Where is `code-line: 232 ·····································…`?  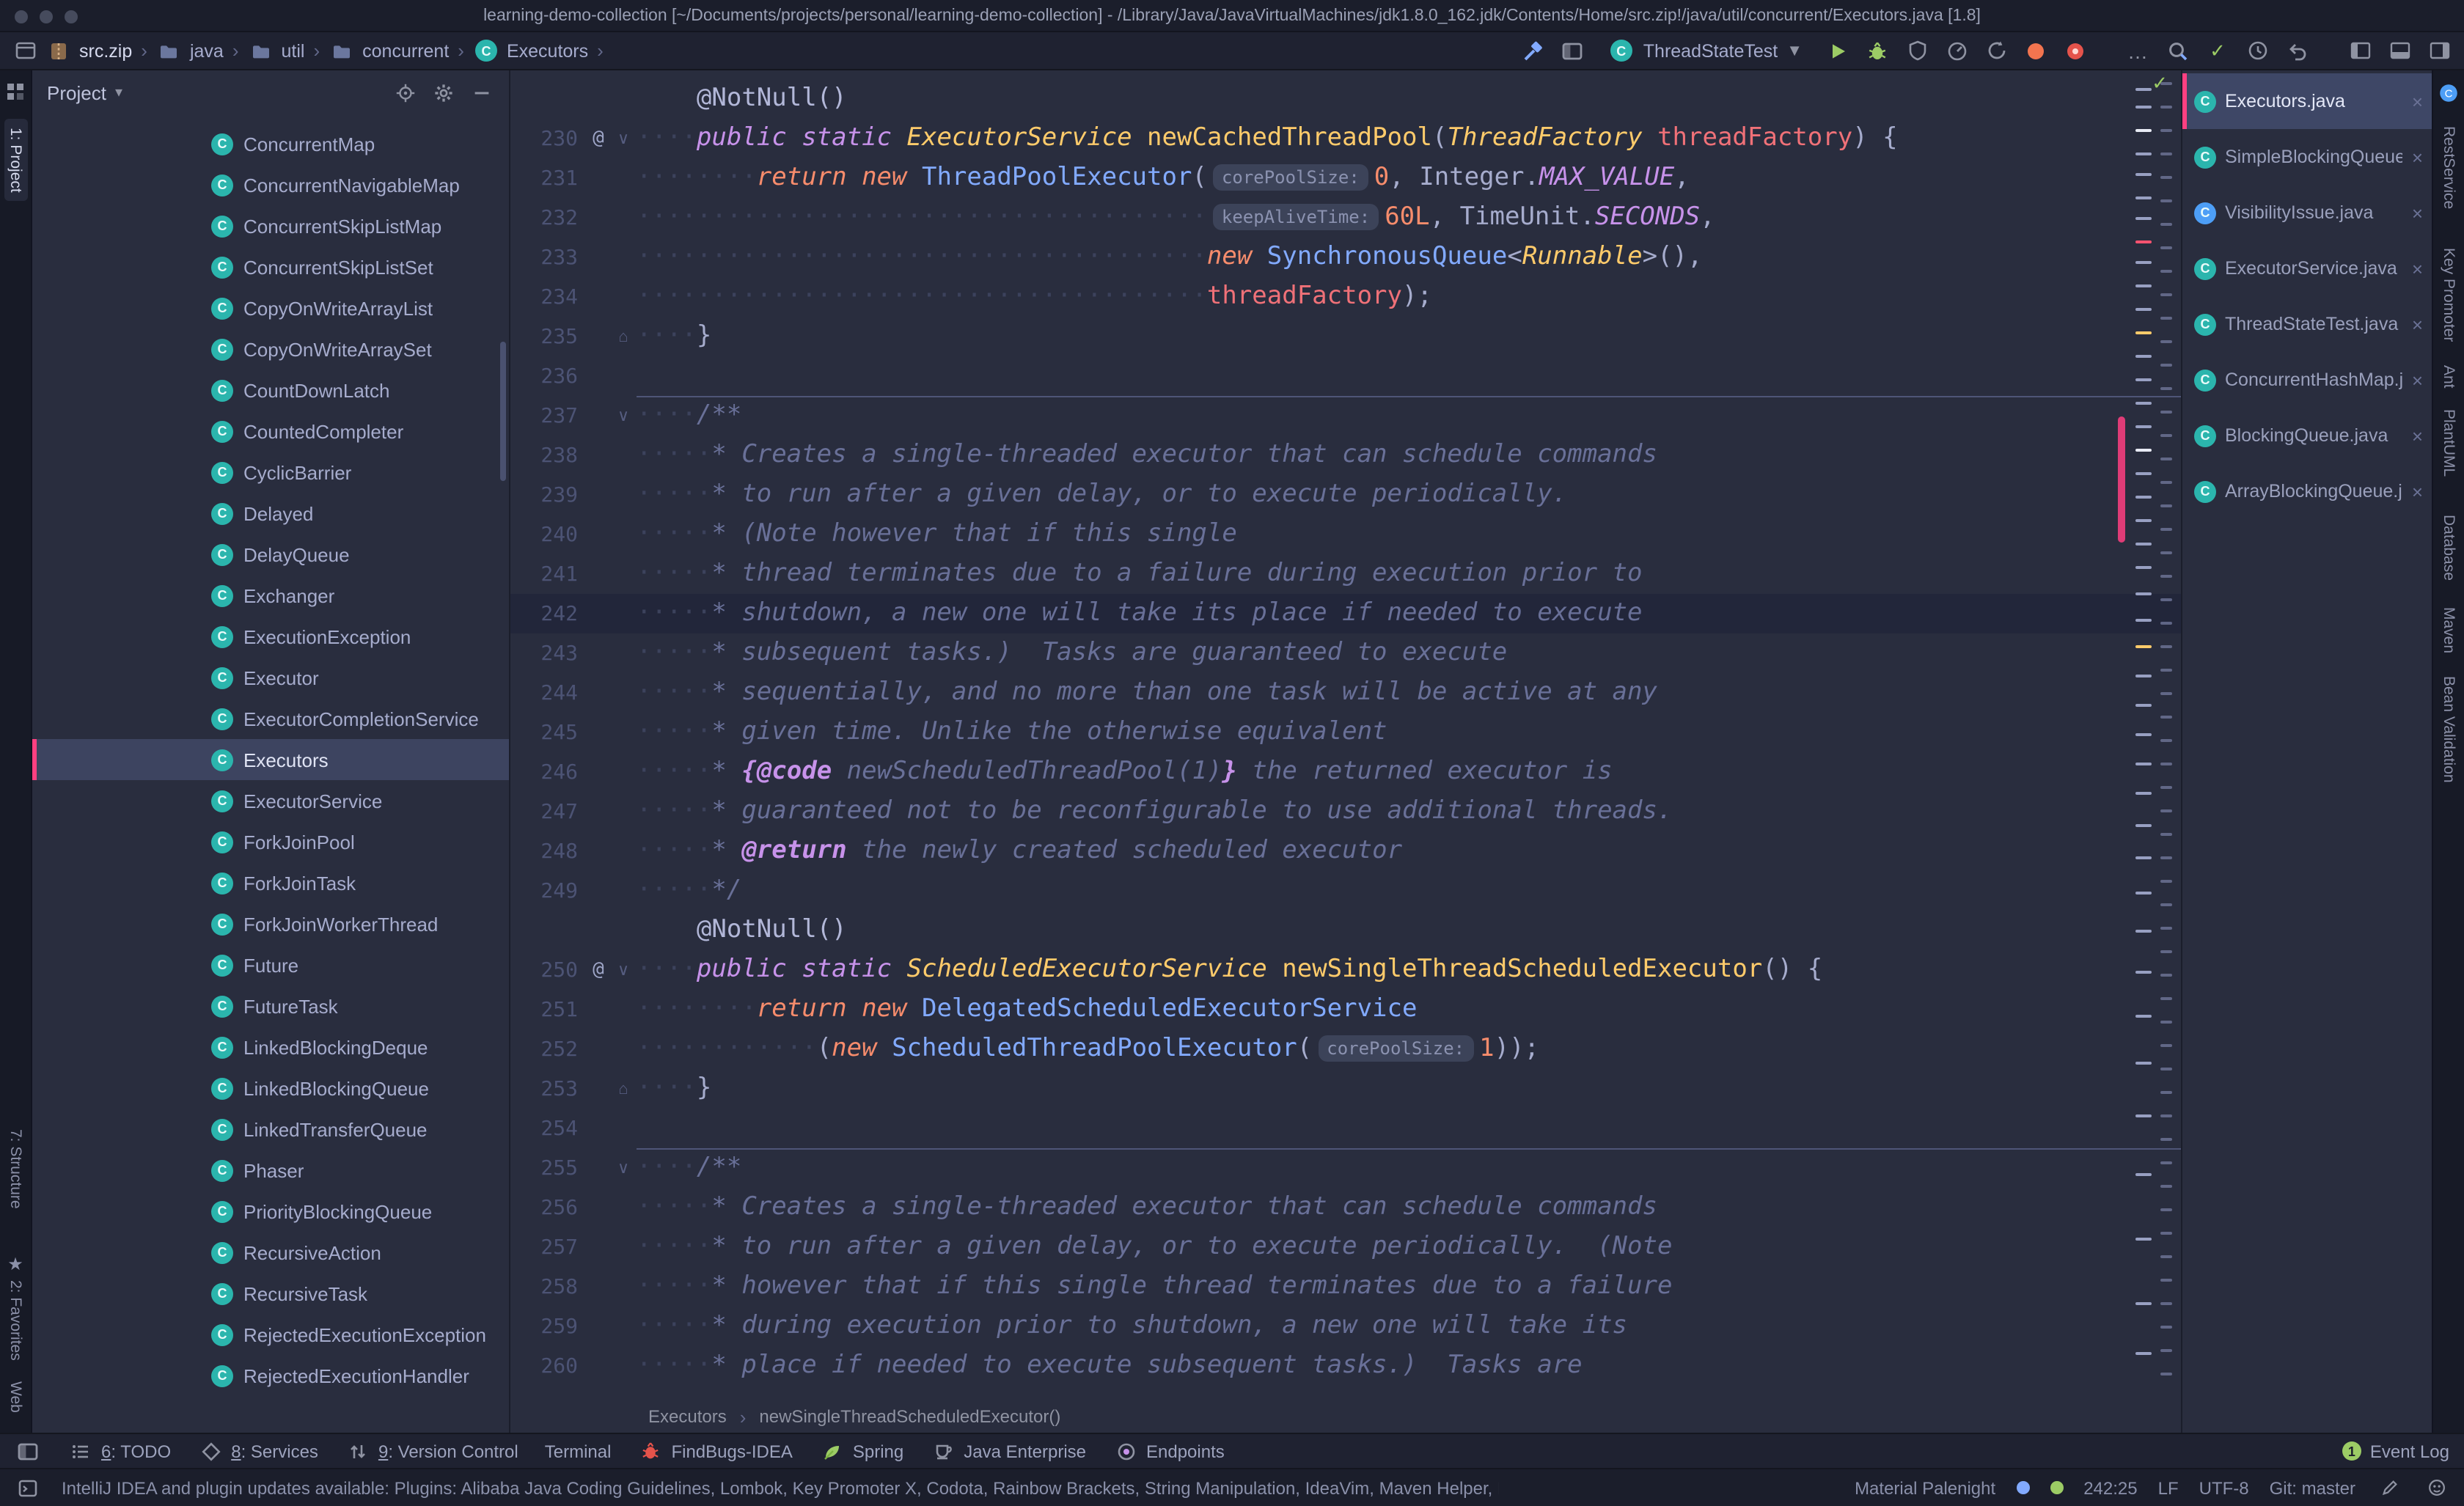
code-line: 232 ·····································… is located at coordinates (1345, 218).